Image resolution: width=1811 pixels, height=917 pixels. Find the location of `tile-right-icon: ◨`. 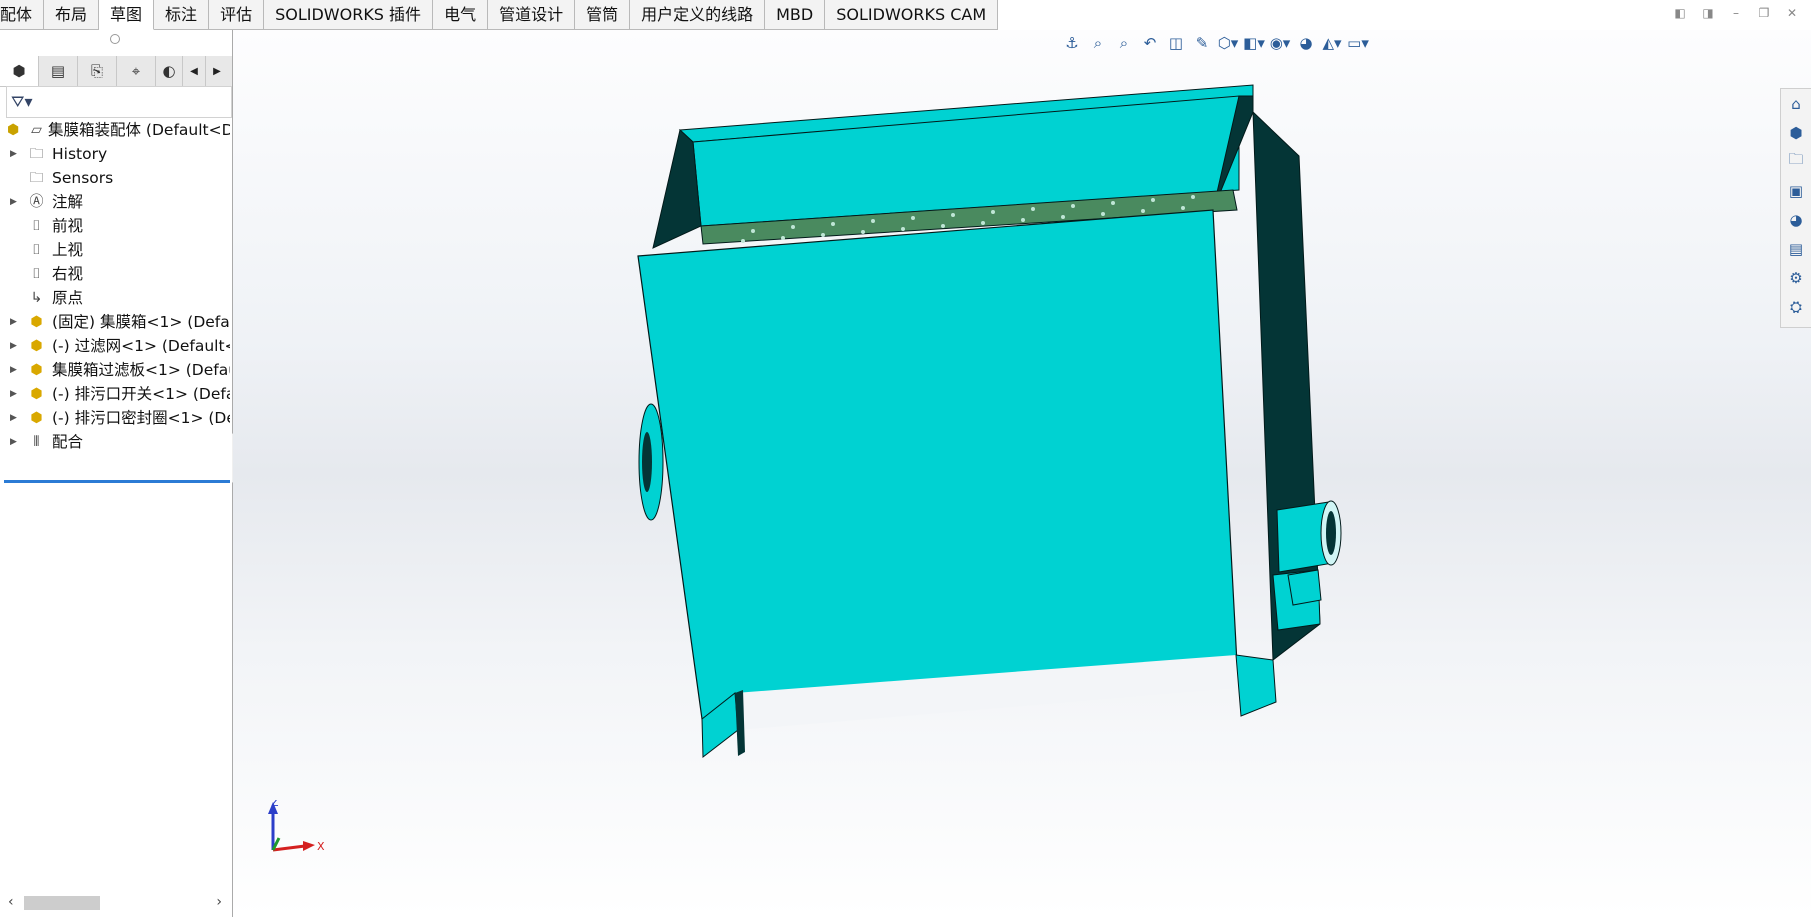

tile-right-icon: ◨ is located at coordinates (1708, 13).